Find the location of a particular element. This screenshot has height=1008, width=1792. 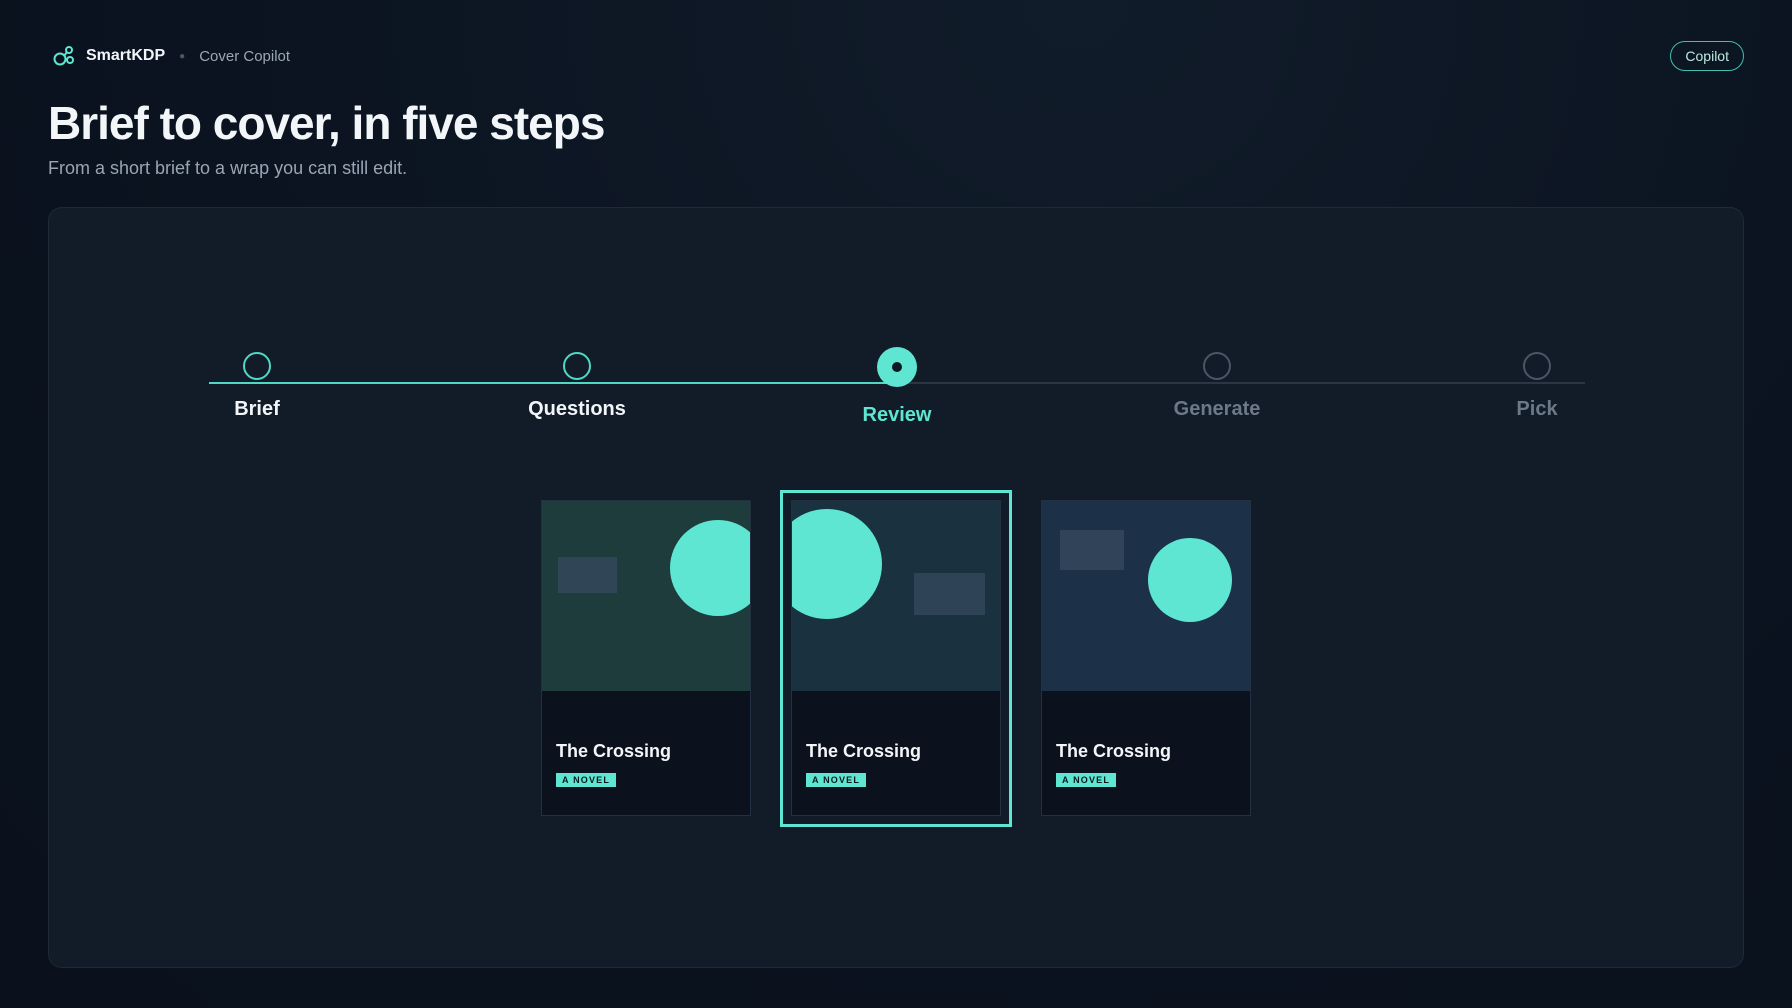

step-label: Questions is located at coordinates (577, 409).